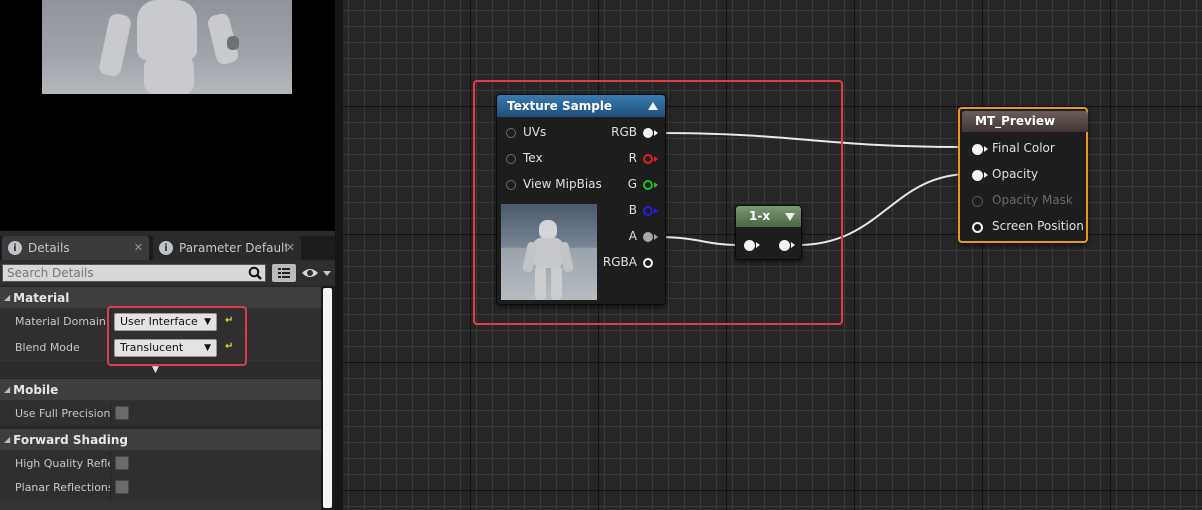 The height and width of the screenshot is (510, 1202). What do you see at coordinates (60, 321) in the screenshot?
I see `material-domain-label: Material Domain` at bounding box center [60, 321].